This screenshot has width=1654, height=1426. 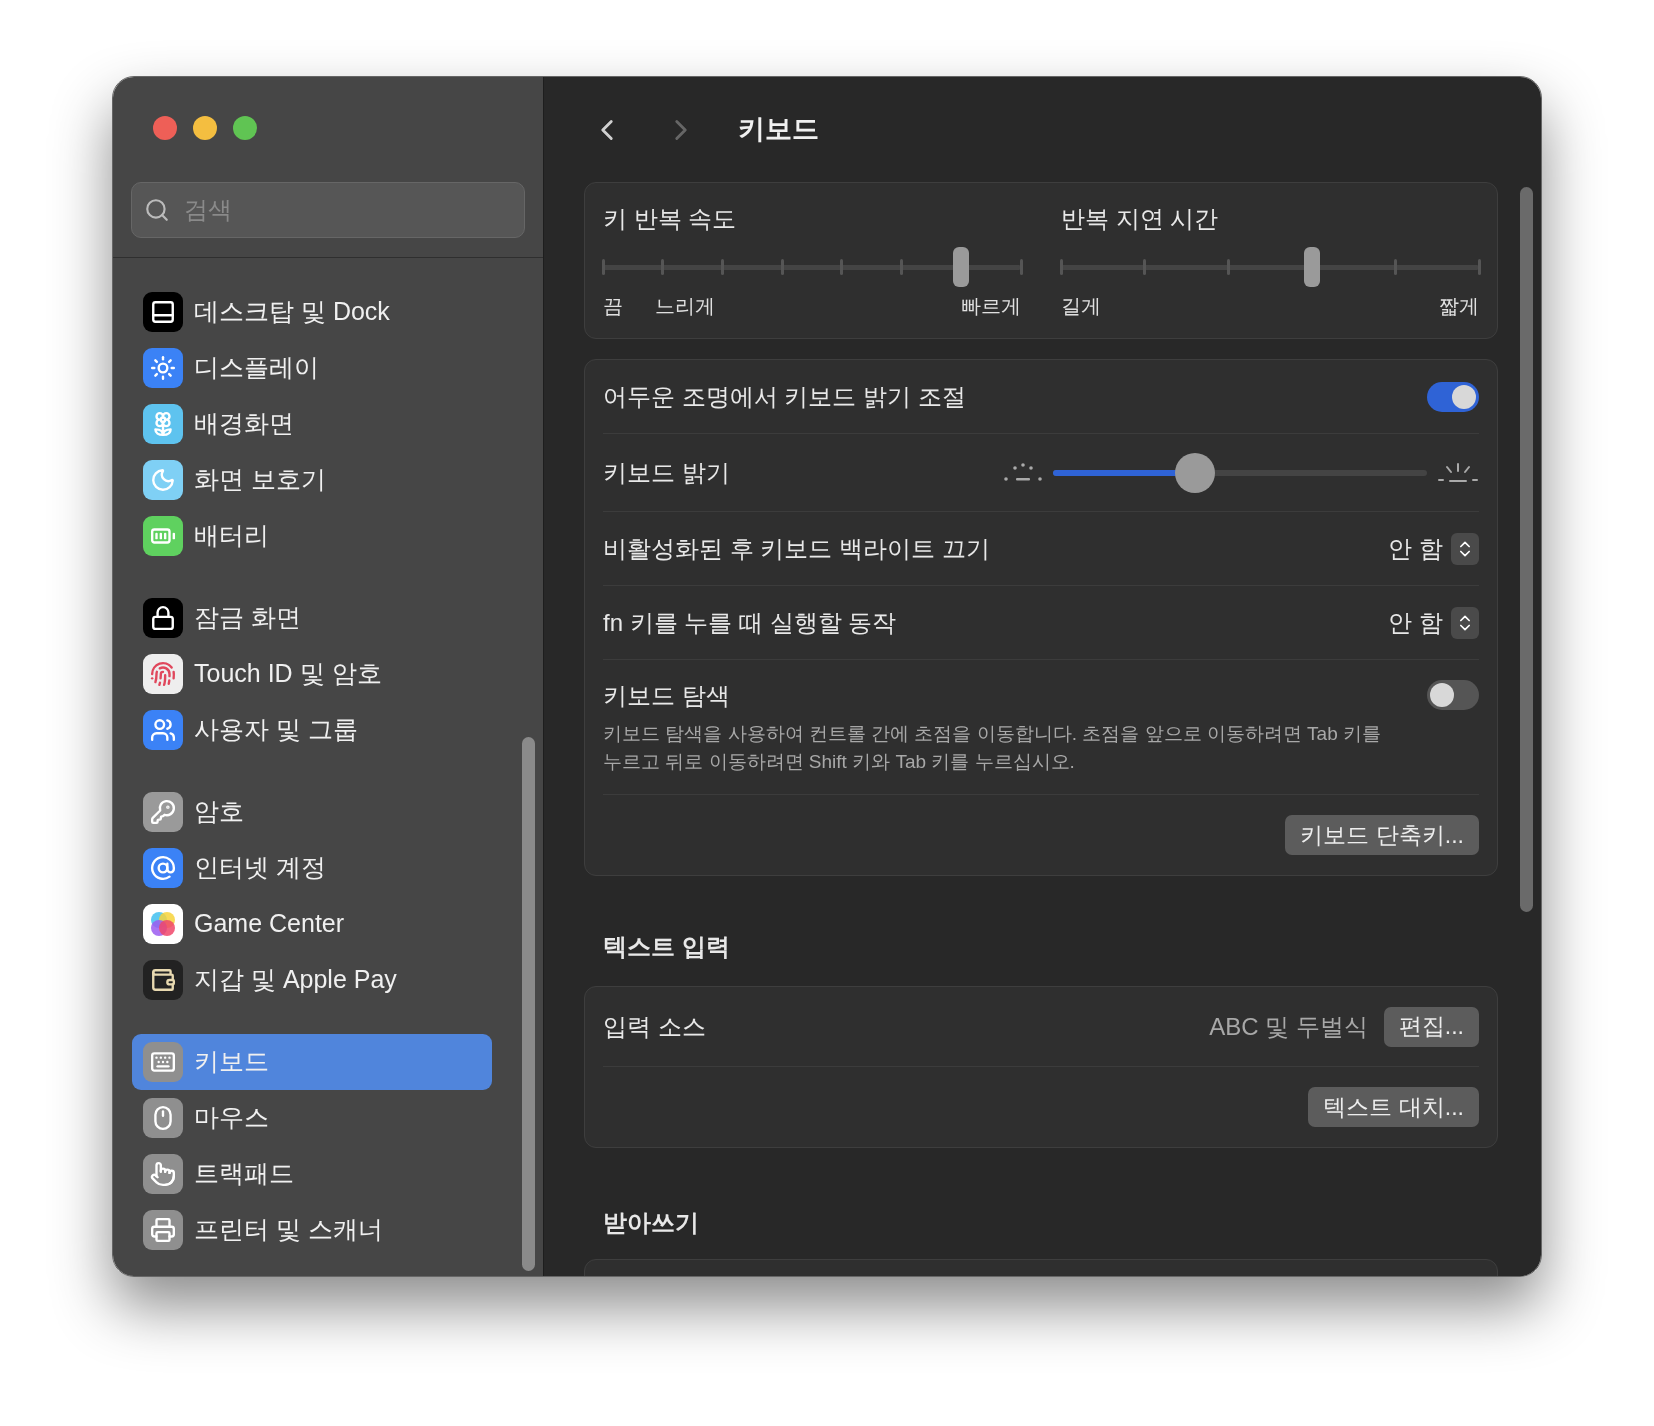 I want to click on sidebar-item: 프린터 및 스캐너, so click(x=312, y=1230).